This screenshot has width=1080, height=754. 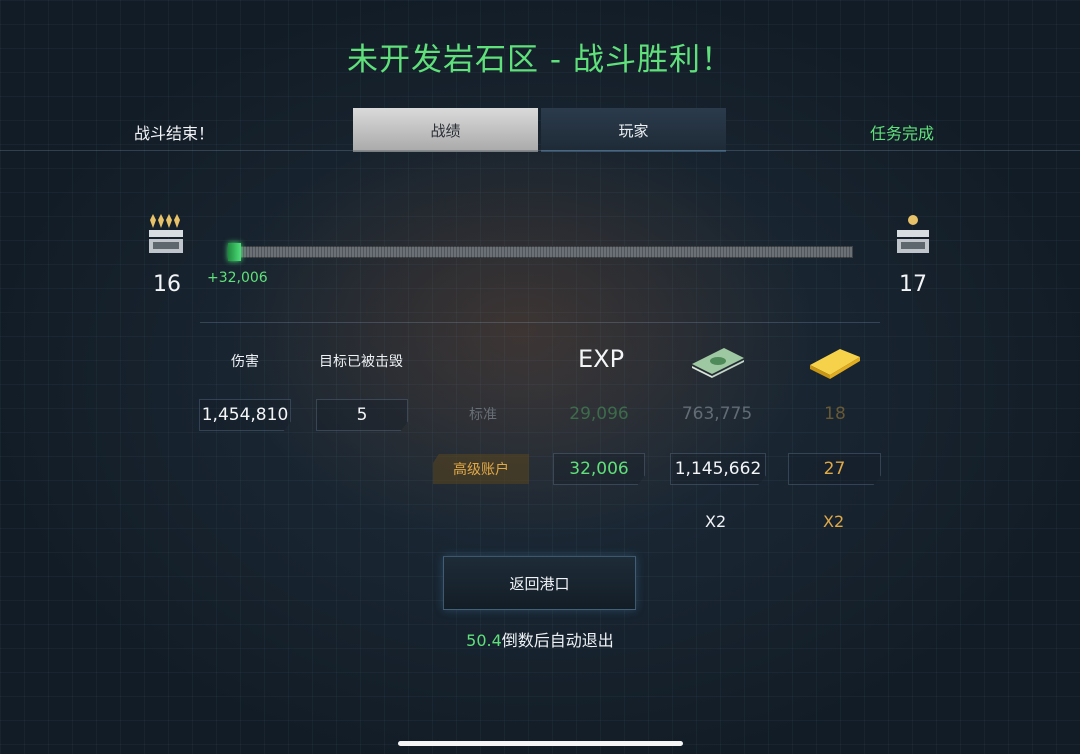 I want to click on gold-bar-icon, so click(x=835, y=364).